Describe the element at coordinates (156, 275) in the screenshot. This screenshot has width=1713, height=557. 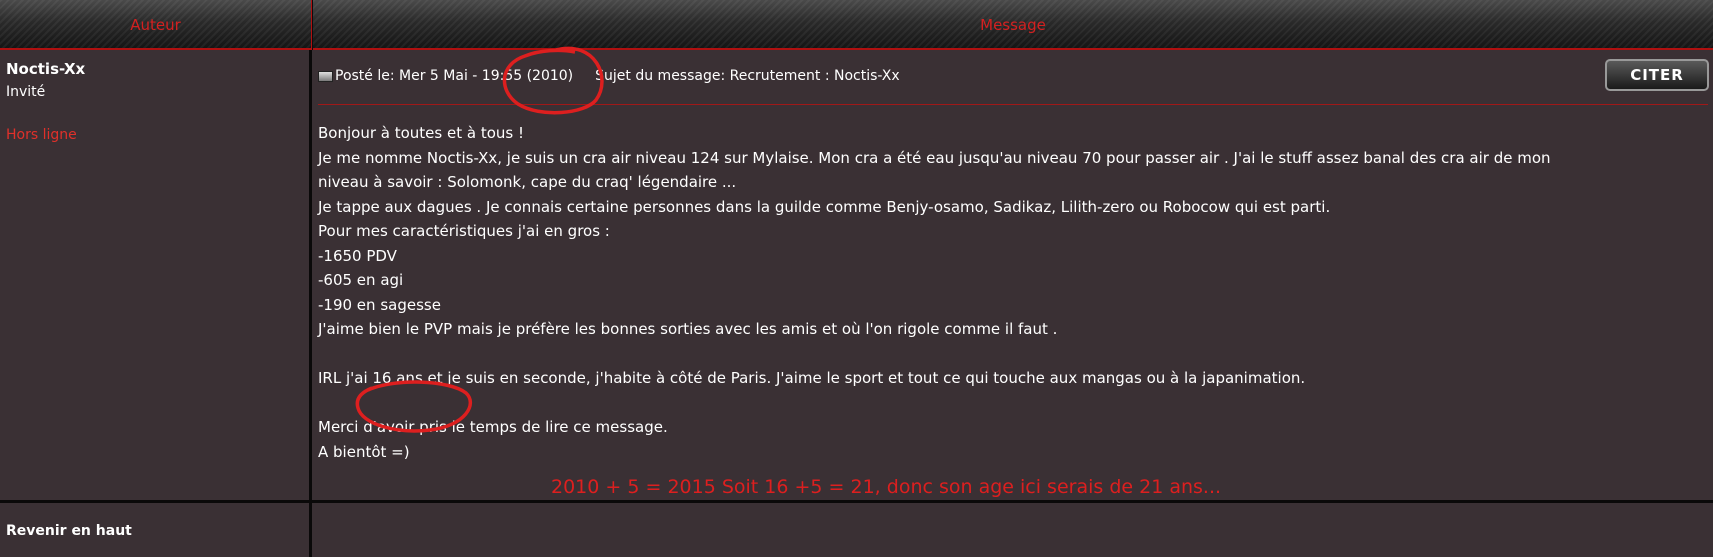
I see `author-panel: Noctis-Xx Invité Hors ligne` at that location.